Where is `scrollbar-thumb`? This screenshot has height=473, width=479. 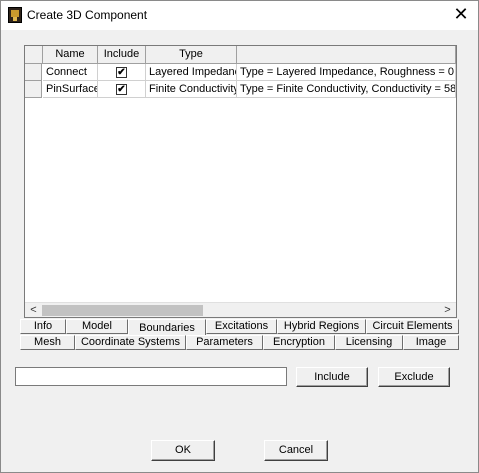
scrollbar-thumb is located at coordinates (122, 310).